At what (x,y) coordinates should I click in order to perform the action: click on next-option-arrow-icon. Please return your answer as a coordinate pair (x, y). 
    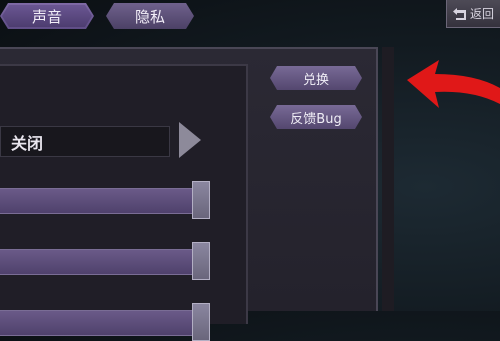
    Looking at the image, I should click on (190, 140).